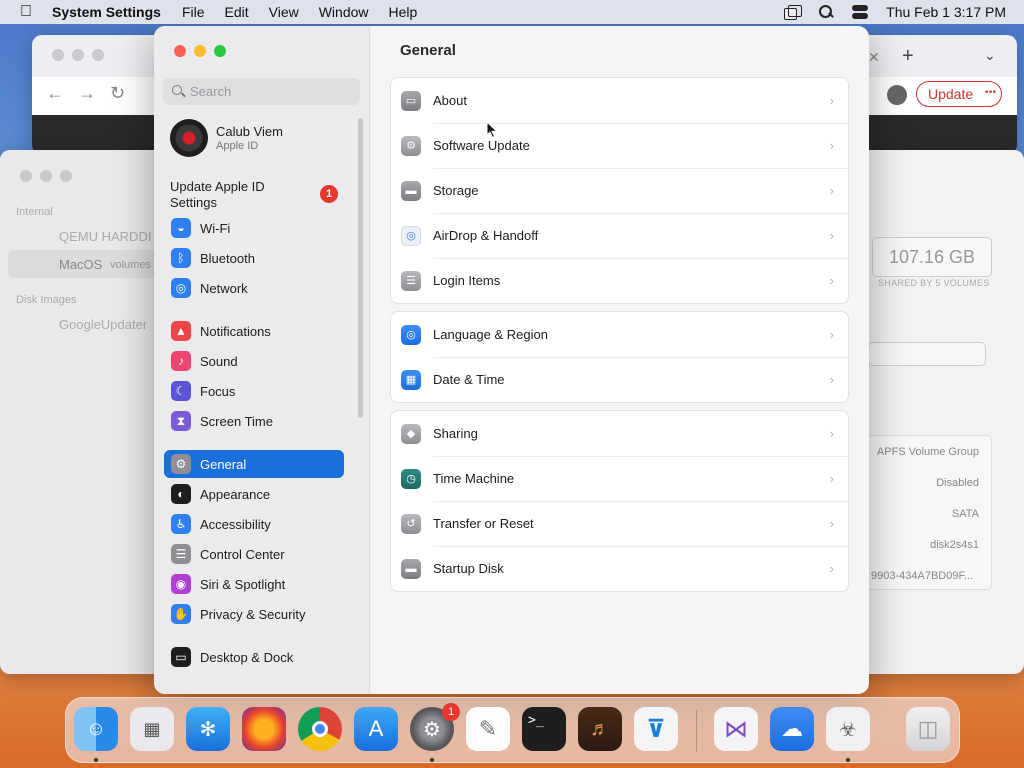 The width and height of the screenshot is (1024, 768). What do you see at coordinates (619, 235) in the screenshot?
I see `row-airdrop-handoff: ◎ AirDrop & Handoff ›` at bounding box center [619, 235].